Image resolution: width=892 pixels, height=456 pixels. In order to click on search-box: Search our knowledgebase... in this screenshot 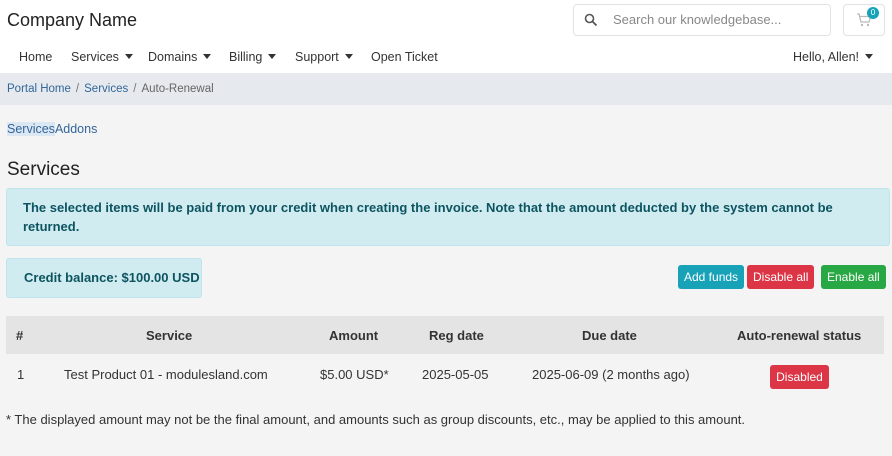, I will do `click(702, 20)`.